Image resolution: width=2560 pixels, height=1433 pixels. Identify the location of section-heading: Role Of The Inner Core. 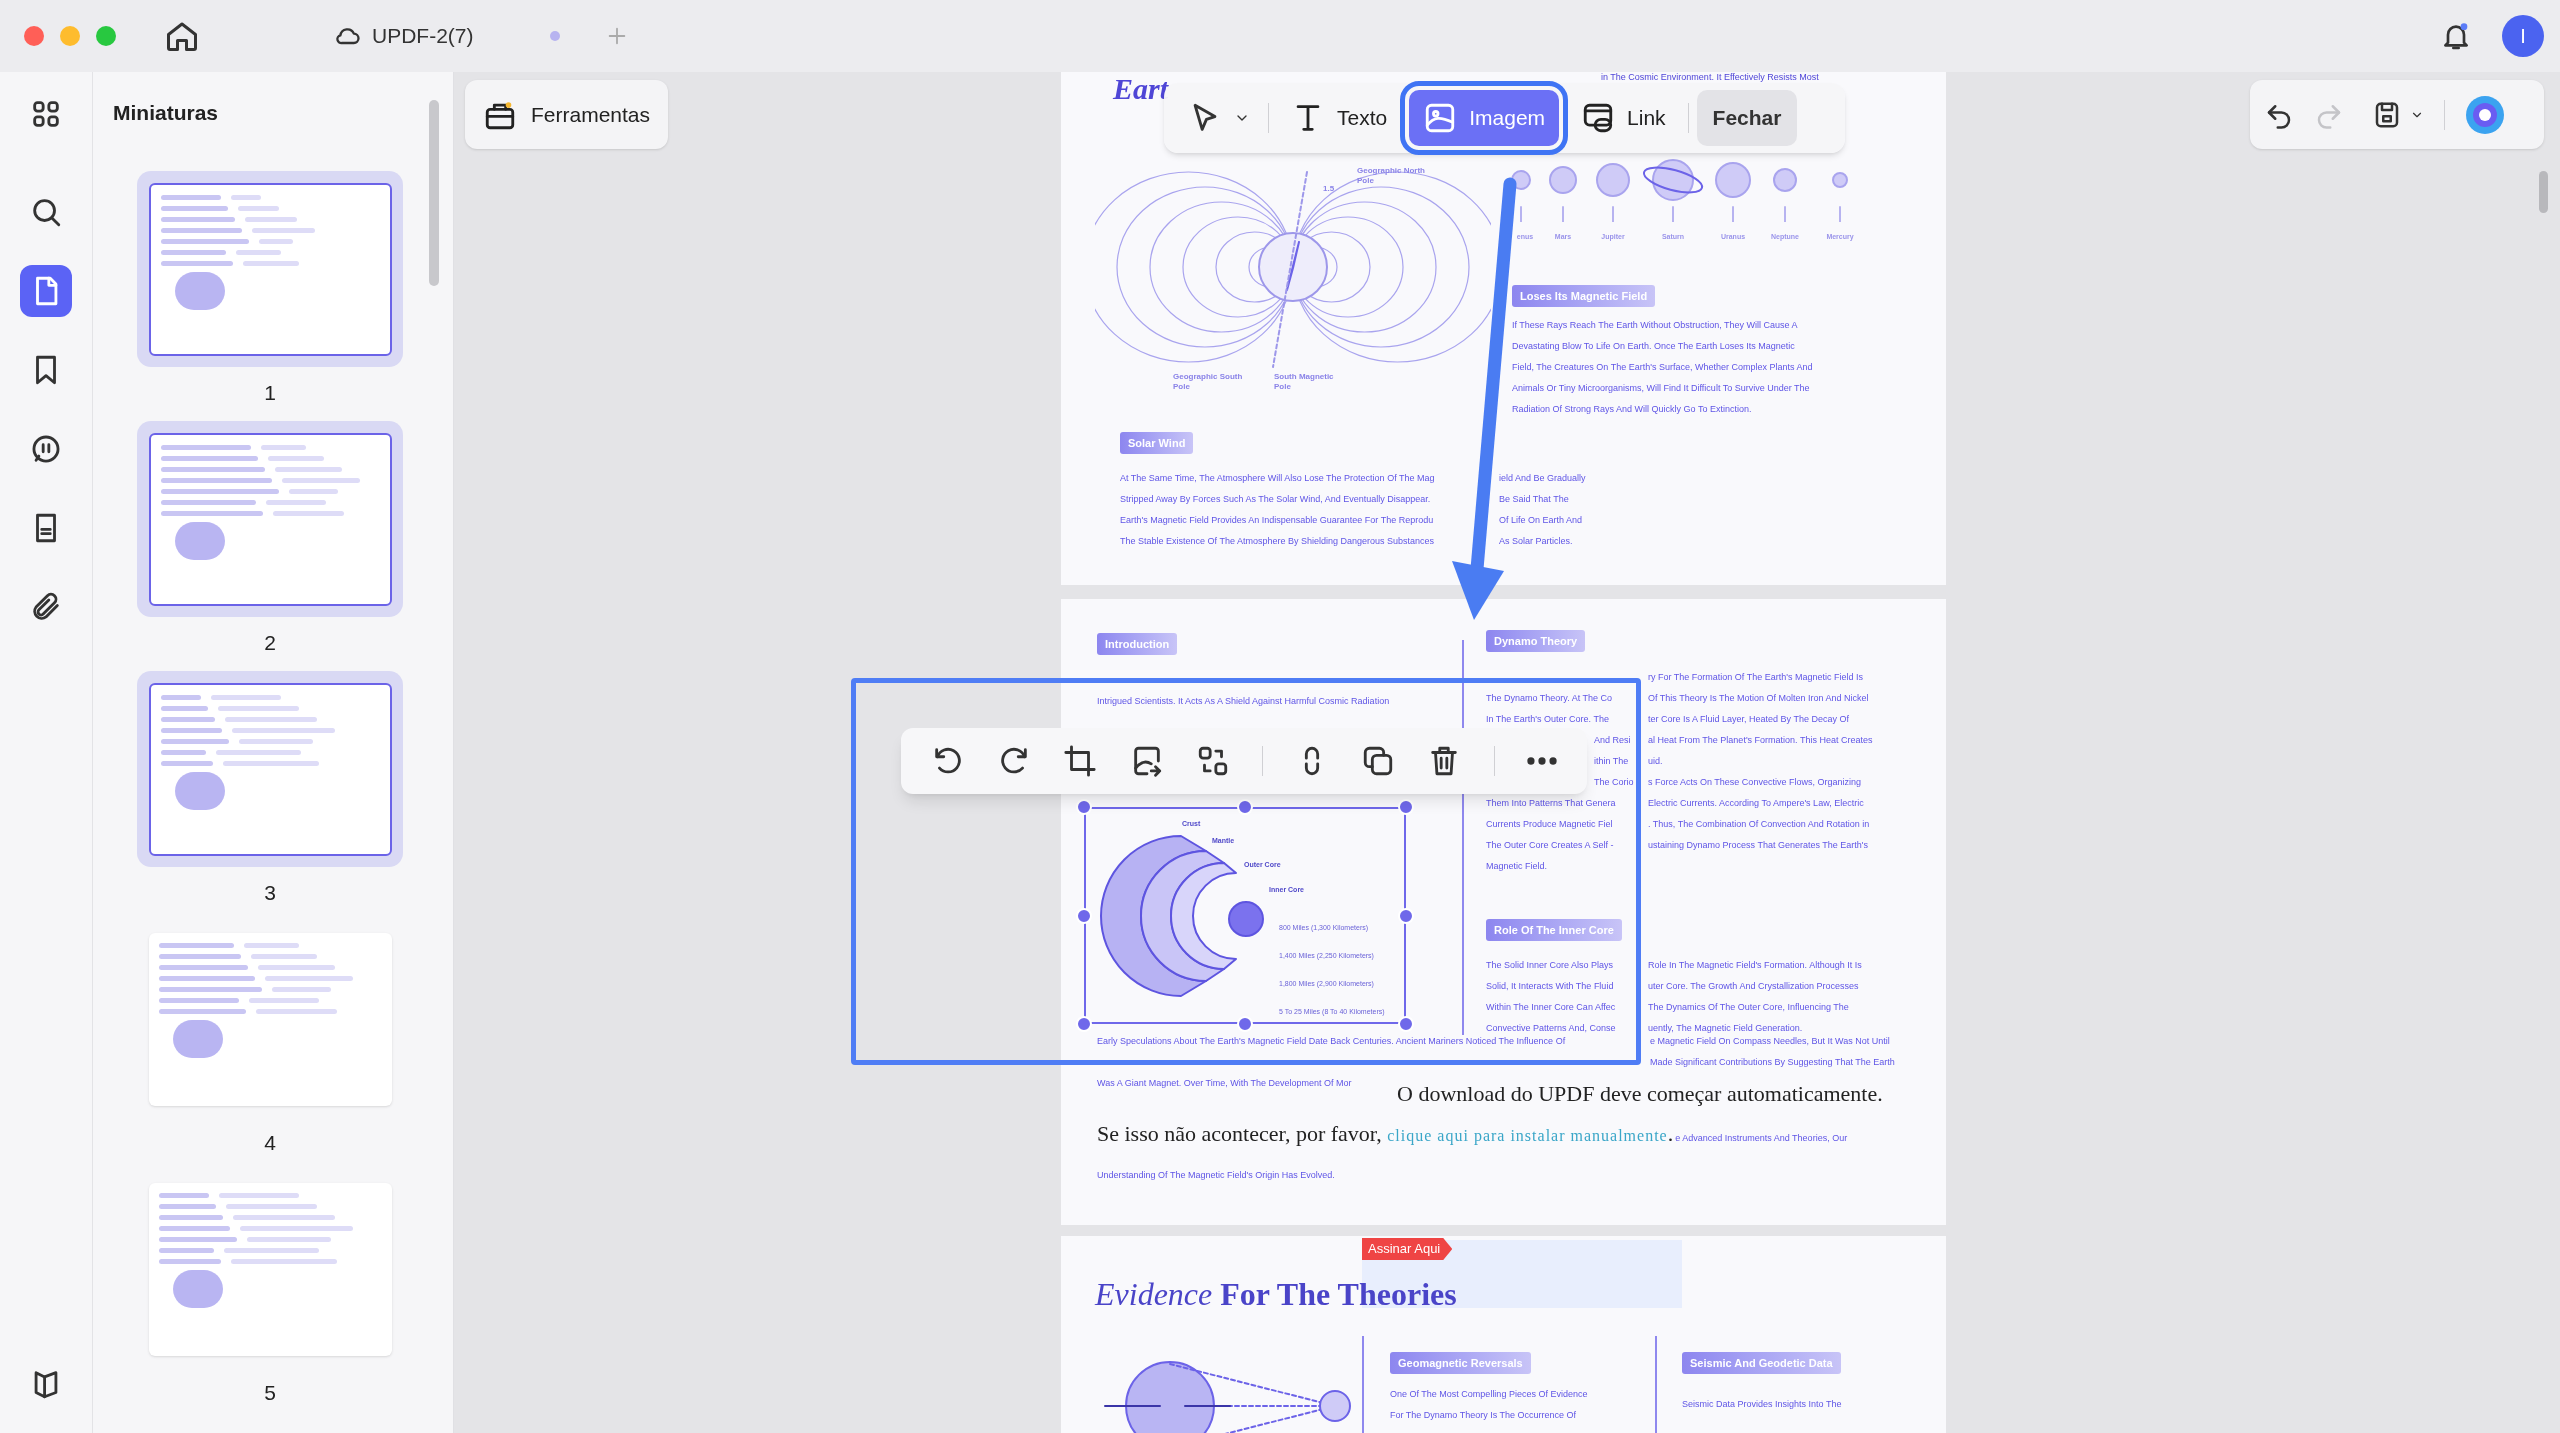
(1554, 930).